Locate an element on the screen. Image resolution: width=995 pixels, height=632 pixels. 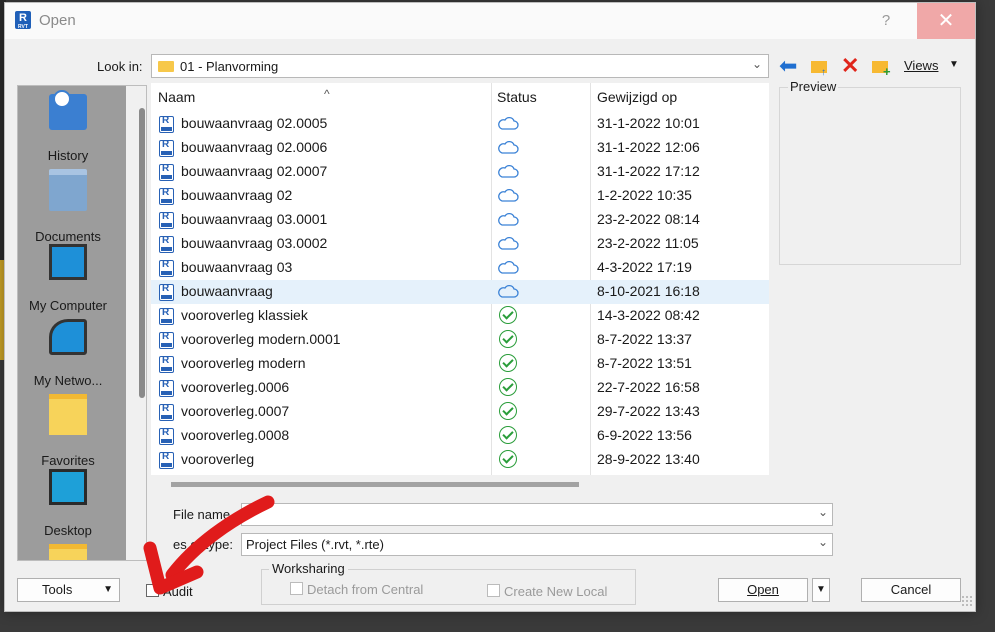
file-row: vooroverleg modern 8-7-2022 13:51 is located at coordinates (460, 364).